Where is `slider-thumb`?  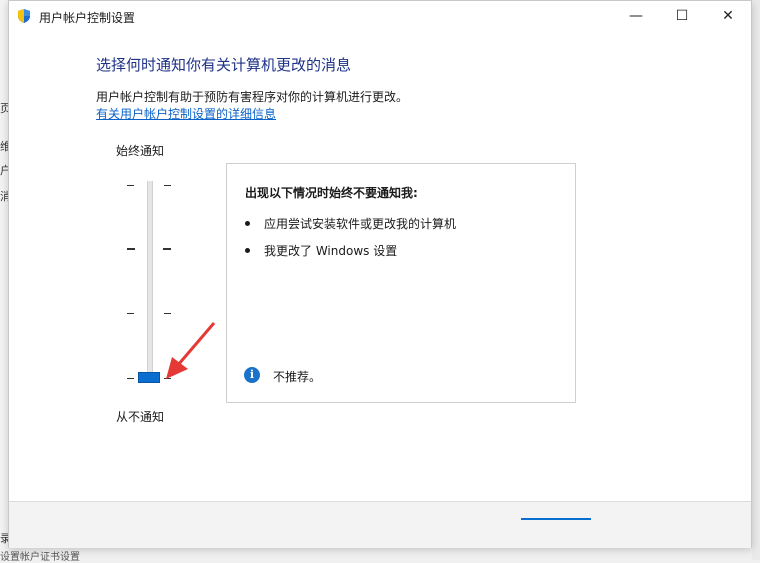 slider-thumb is located at coordinates (149, 377).